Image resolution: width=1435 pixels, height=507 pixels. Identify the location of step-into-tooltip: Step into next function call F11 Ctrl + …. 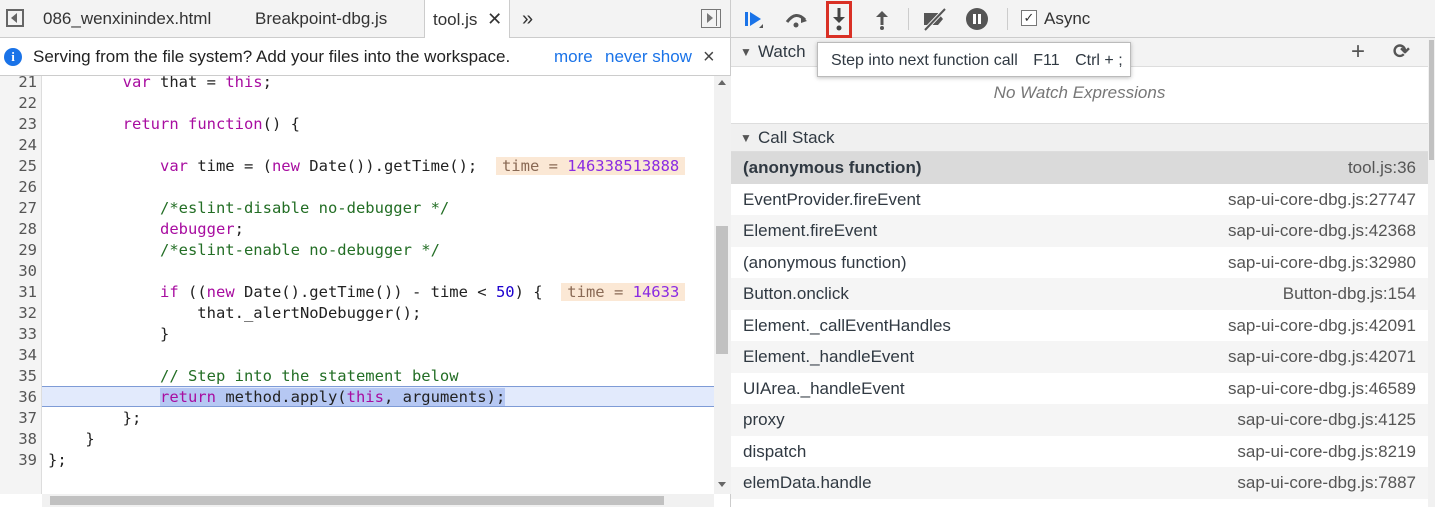
(974, 59).